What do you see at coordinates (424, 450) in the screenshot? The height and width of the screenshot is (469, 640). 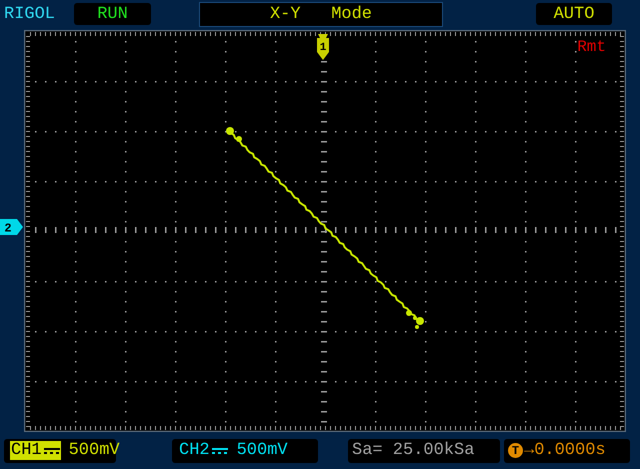 I see `sample-rate: Sa= 25.00kSa` at bounding box center [424, 450].